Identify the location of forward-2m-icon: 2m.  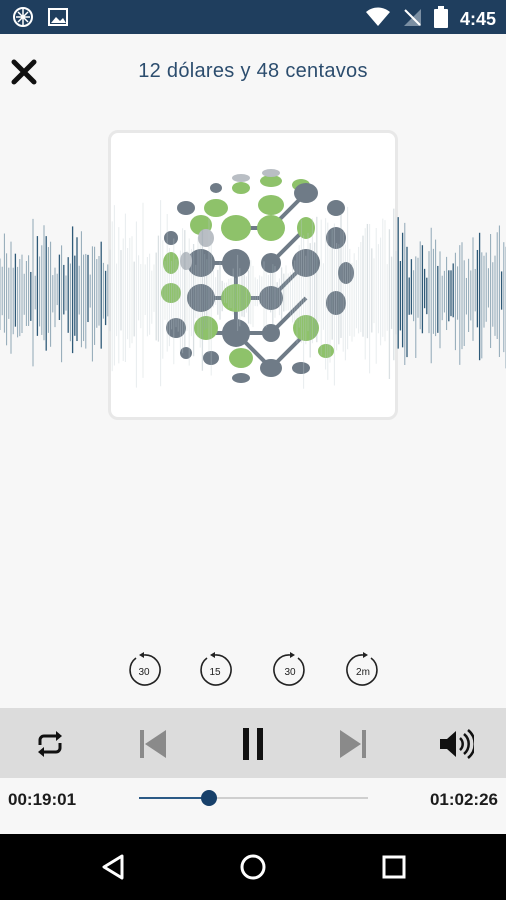
(362, 669).